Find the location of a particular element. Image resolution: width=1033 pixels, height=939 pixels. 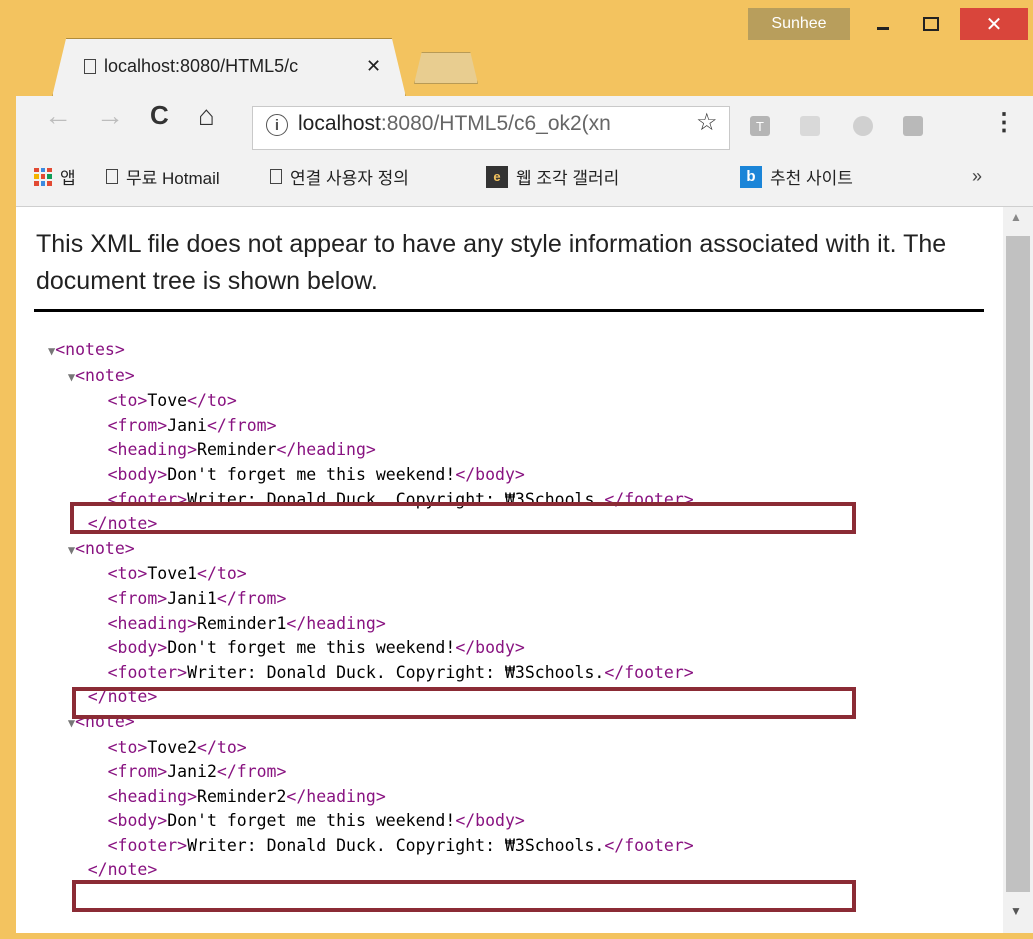

extension-upload-icon is located at coordinates (913, 126).